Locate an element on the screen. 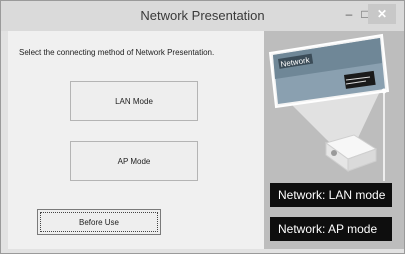 Image resolution: width=405 pixels, height=254 pixels. title-bar: Network Presentation – □ ✕ is located at coordinates (202, 16).